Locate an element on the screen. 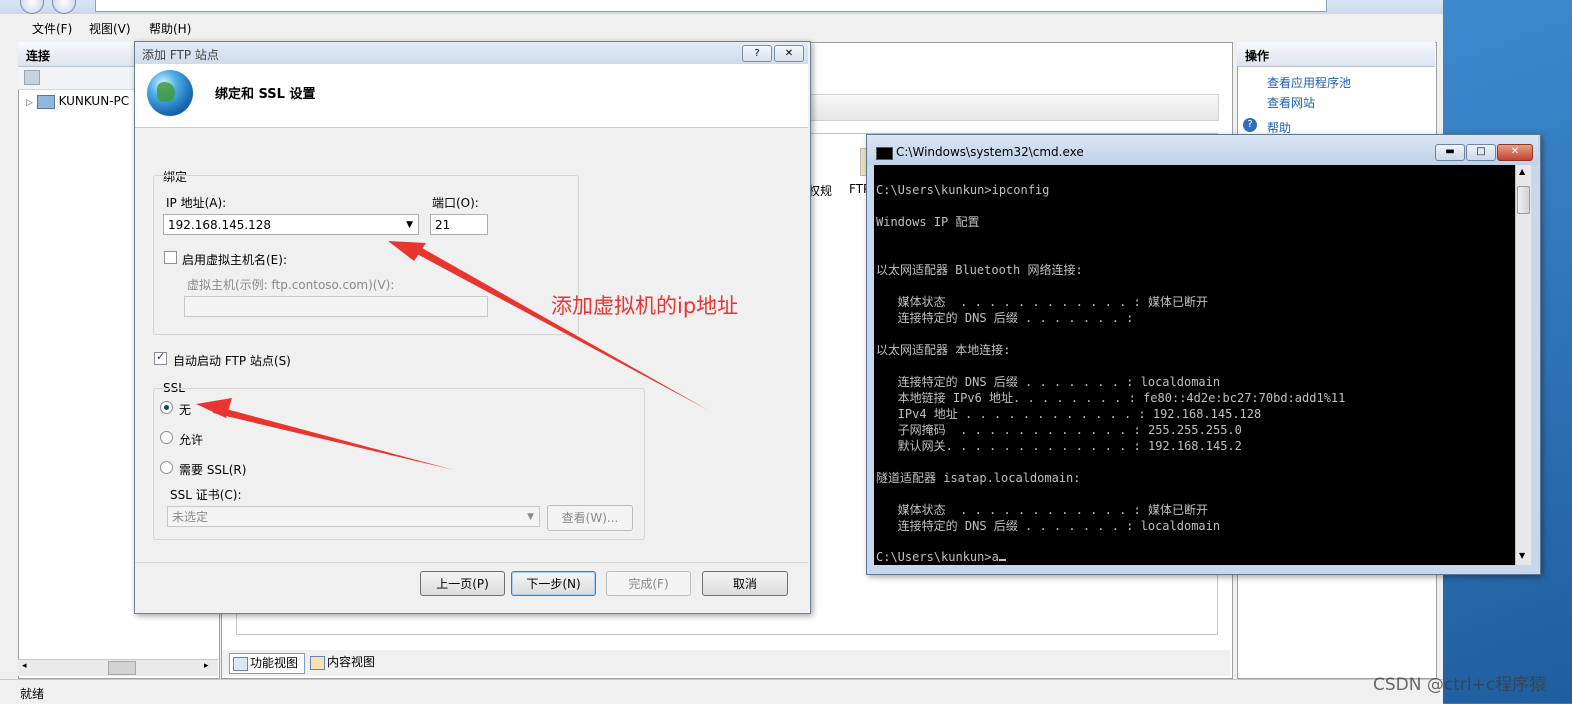 This screenshot has height=704, width=1572. close-icon: ✕ is located at coordinates (1515, 151).